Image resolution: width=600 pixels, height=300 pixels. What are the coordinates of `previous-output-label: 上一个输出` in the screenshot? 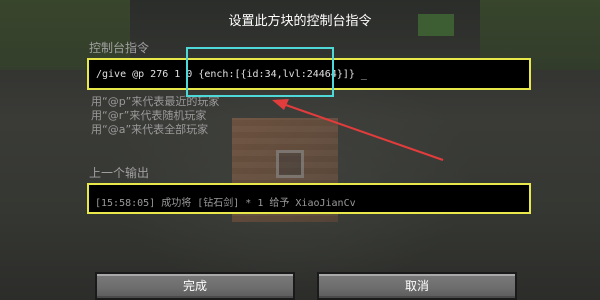 It's located at (119, 173).